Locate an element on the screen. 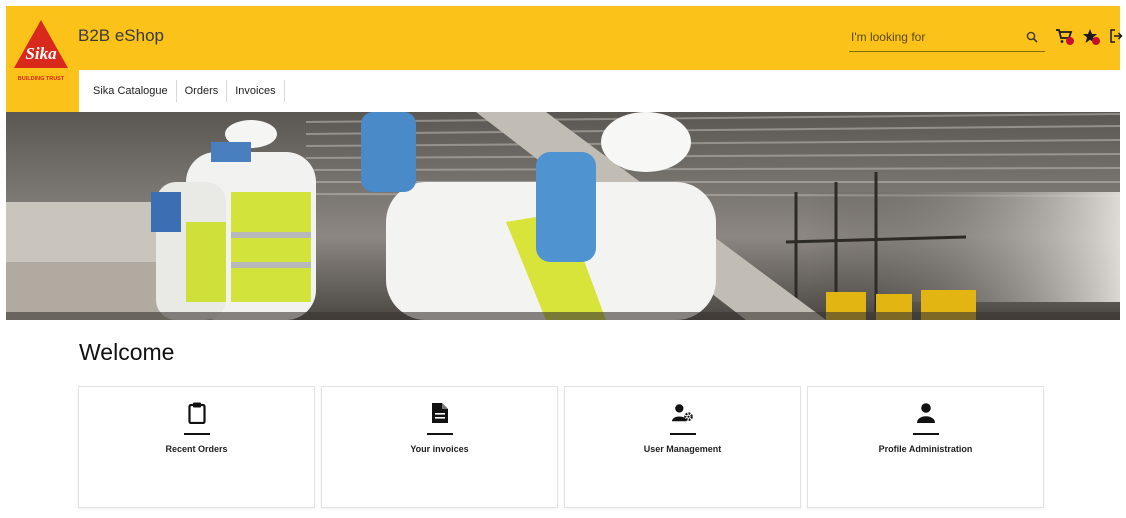 The width and height of the screenshot is (1126, 518). document-icon is located at coordinates (440, 413).